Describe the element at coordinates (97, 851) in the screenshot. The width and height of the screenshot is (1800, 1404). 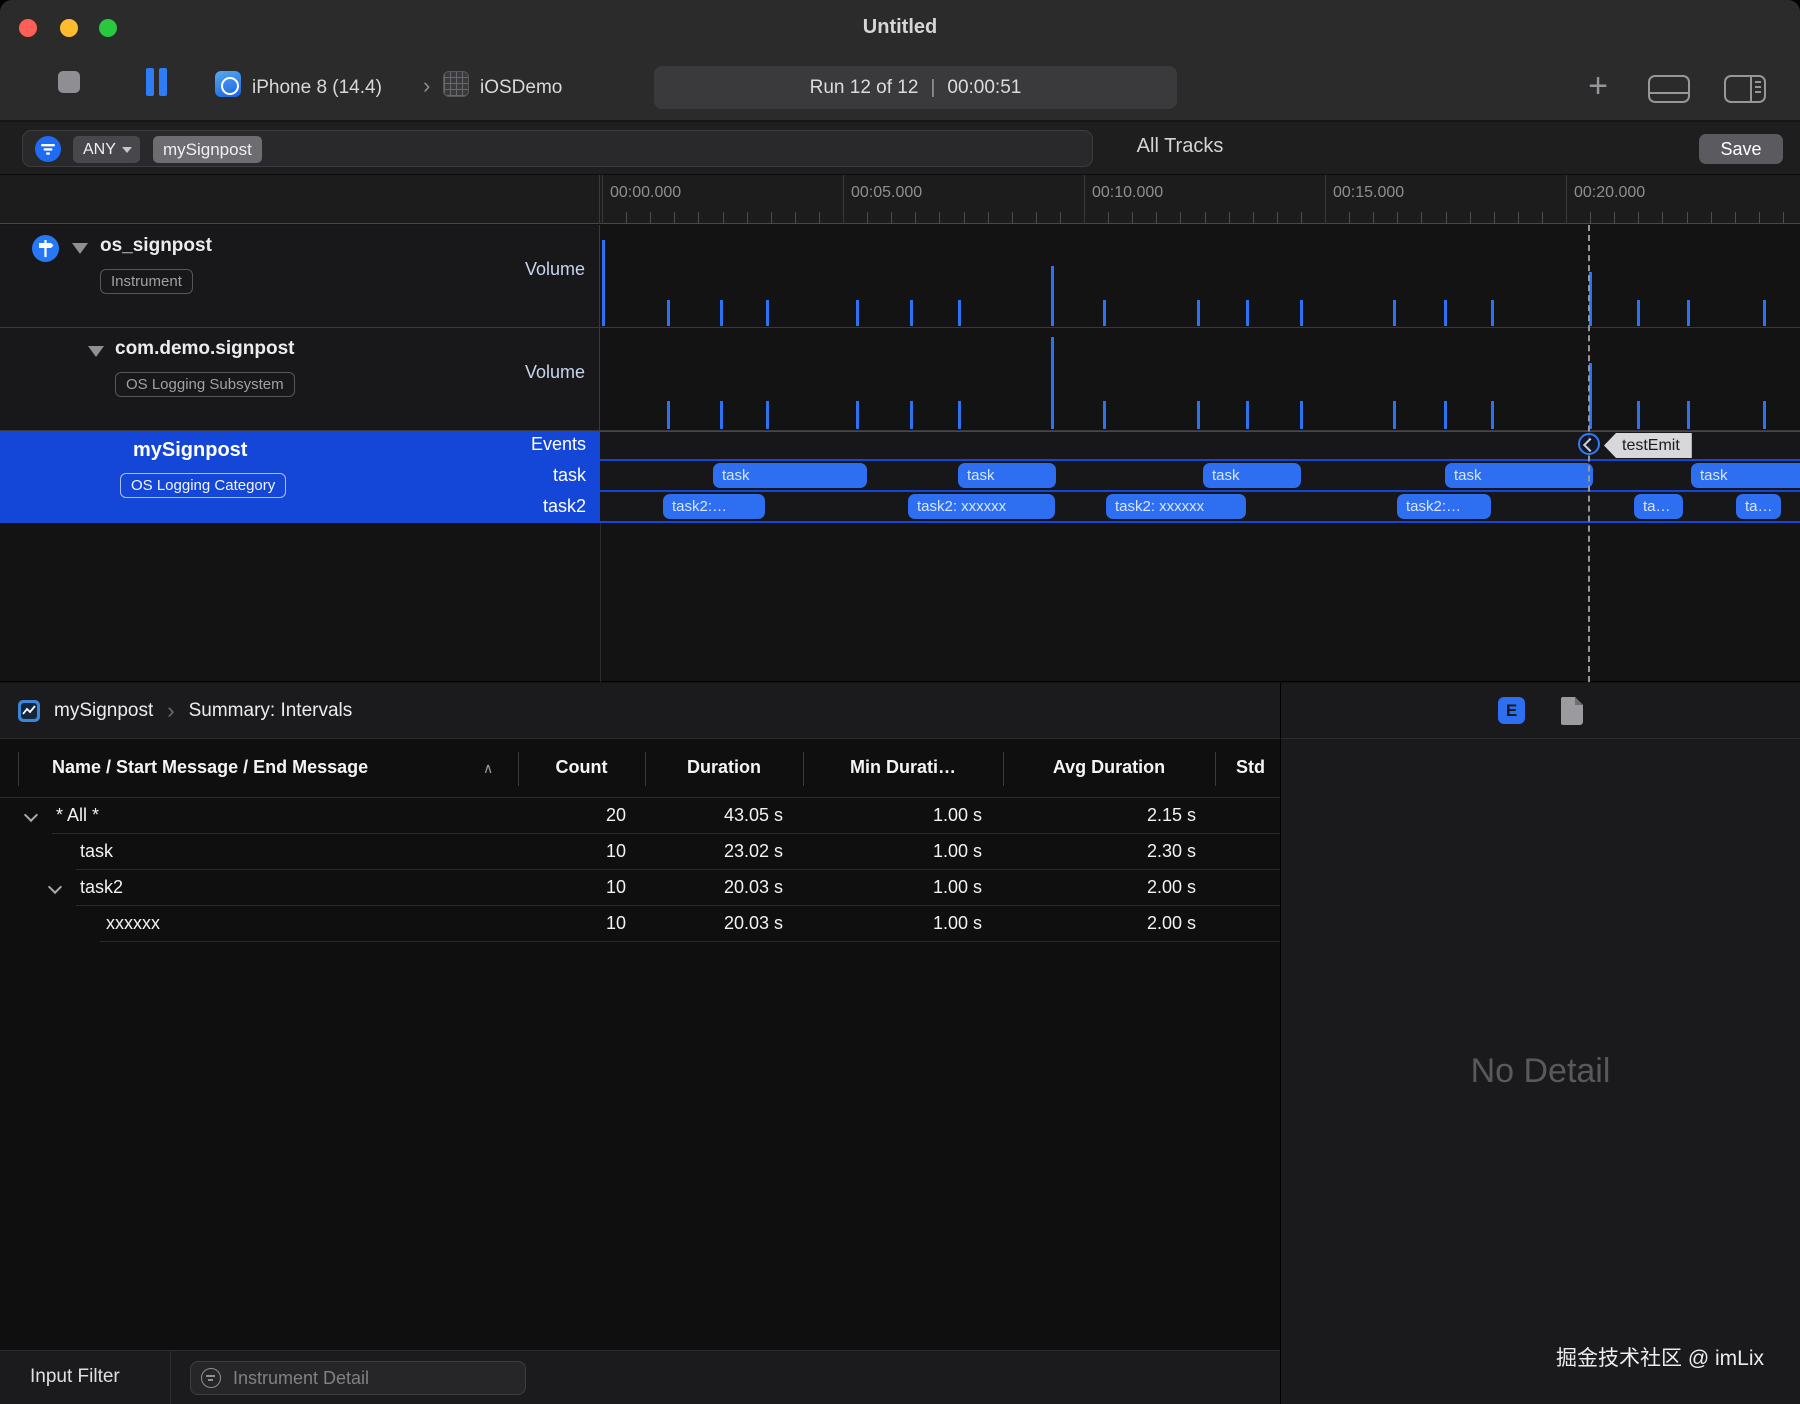
I see `row-name: task` at that location.